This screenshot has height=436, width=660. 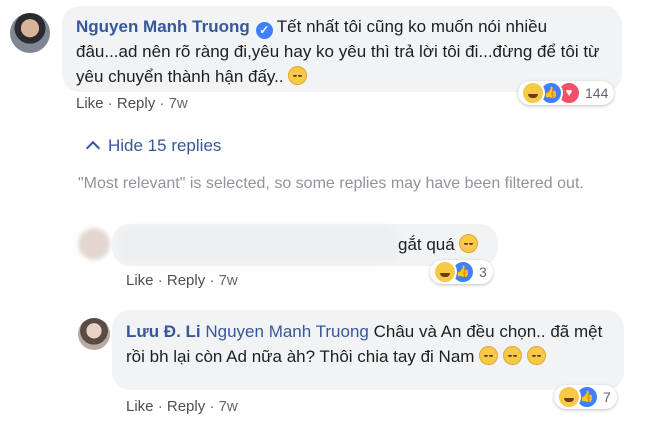 What do you see at coordinates (469, 243) in the screenshot?
I see `laughing-tears-emoji` at bounding box center [469, 243].